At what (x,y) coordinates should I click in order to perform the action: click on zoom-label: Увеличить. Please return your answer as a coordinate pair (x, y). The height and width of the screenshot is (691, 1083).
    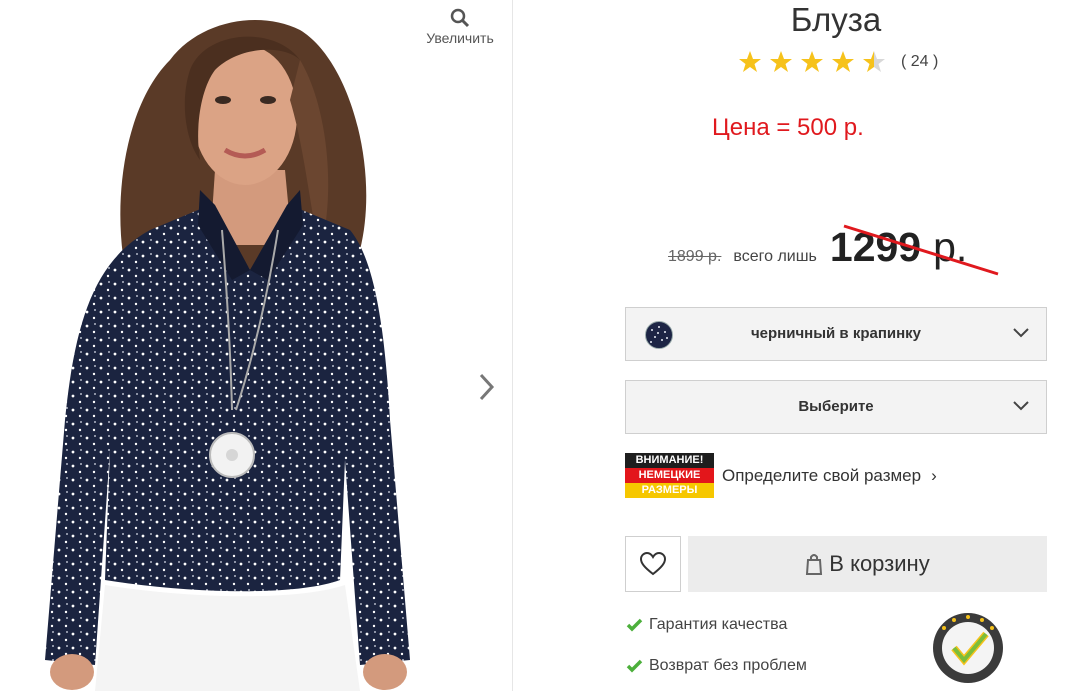
    Looking at the image, I should click on (460, 38).